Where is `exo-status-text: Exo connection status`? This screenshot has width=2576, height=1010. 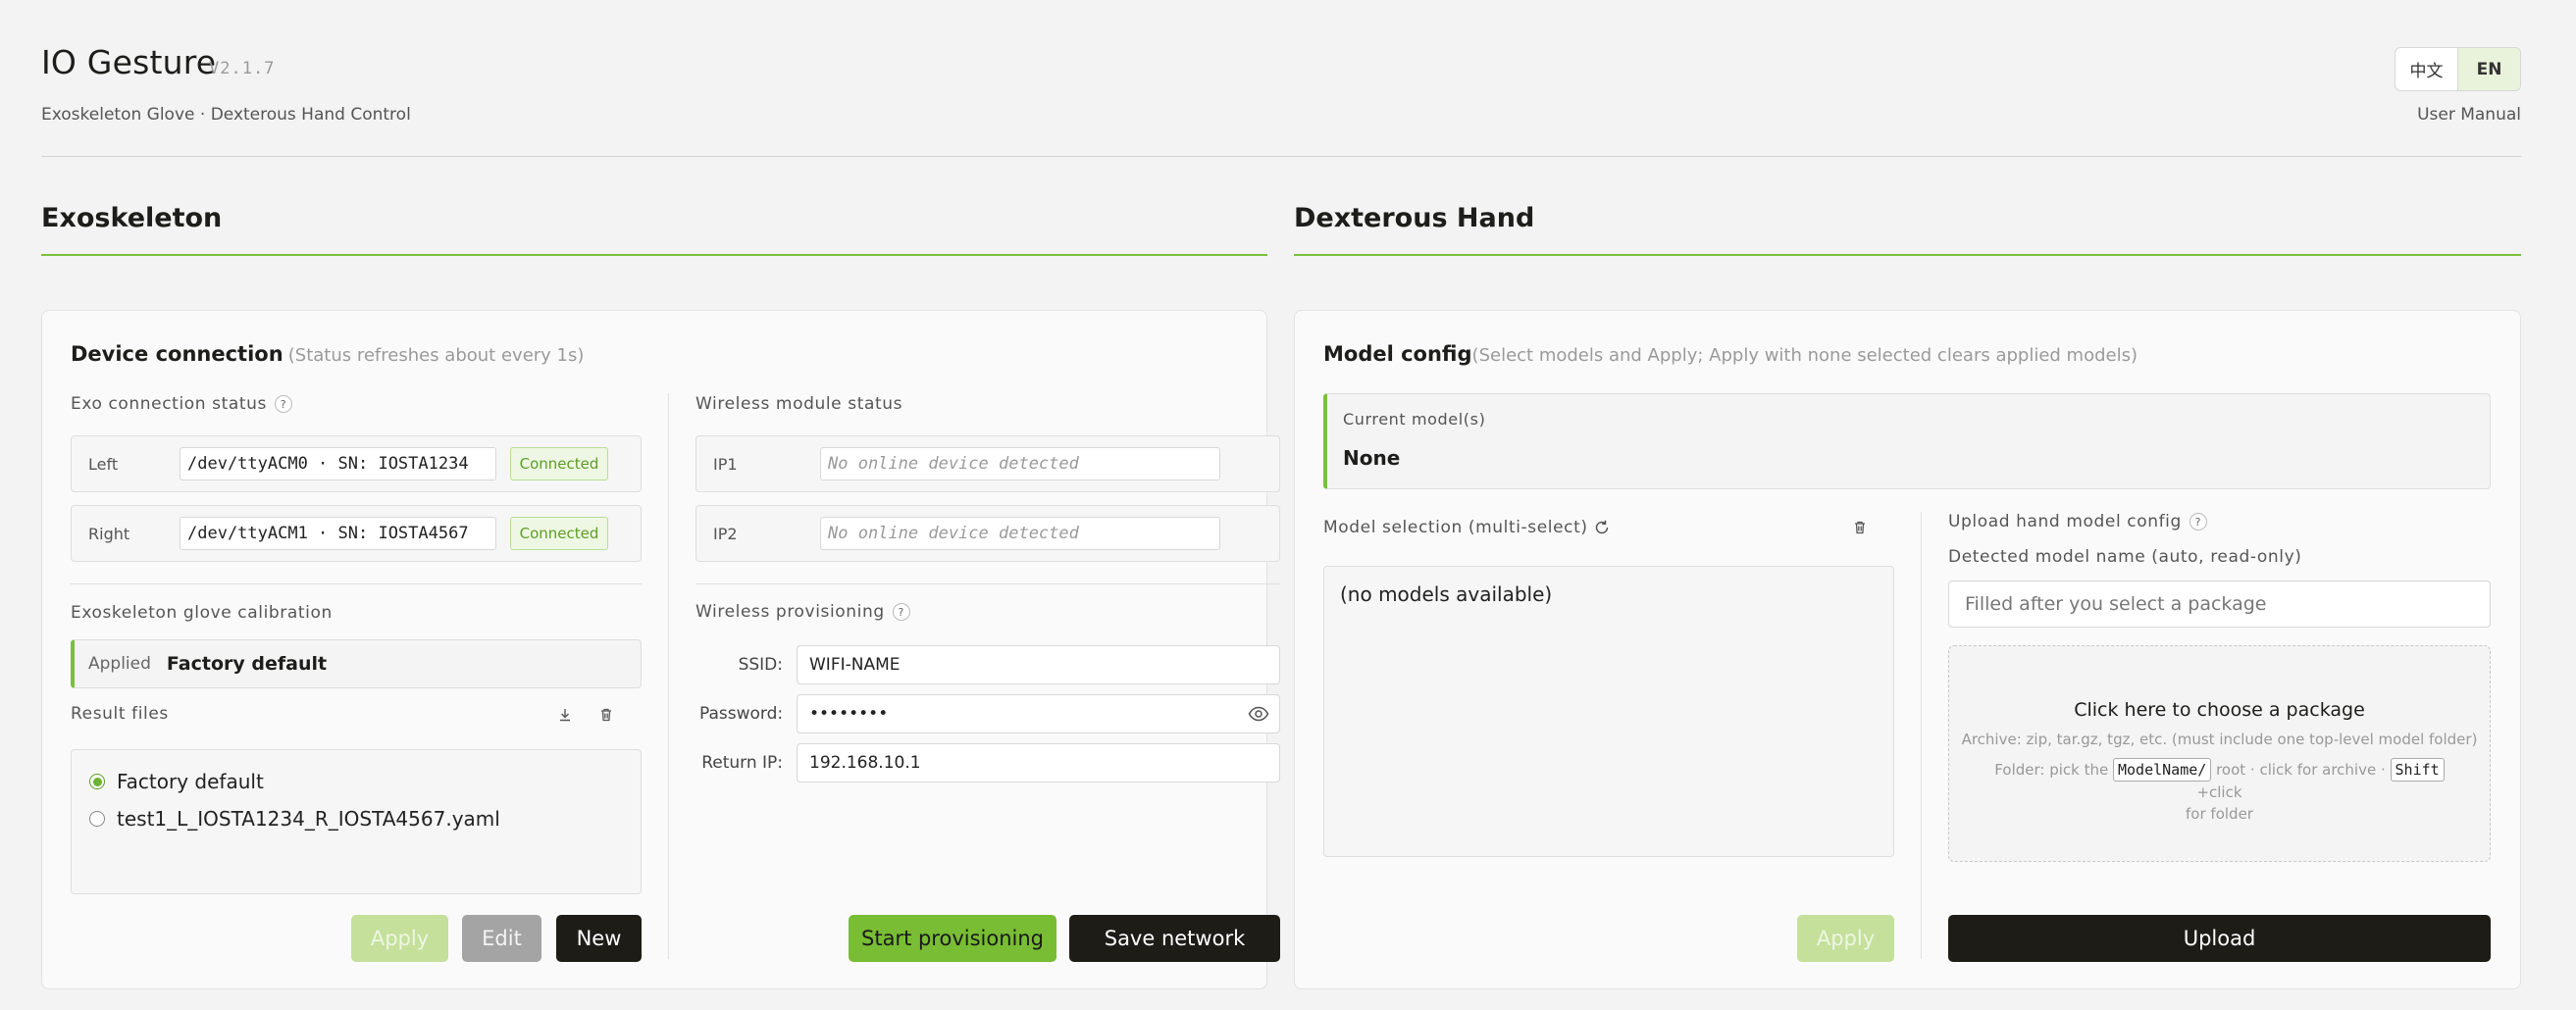 exo-status-text: Exo connection status is located at coordinates (169, 404).